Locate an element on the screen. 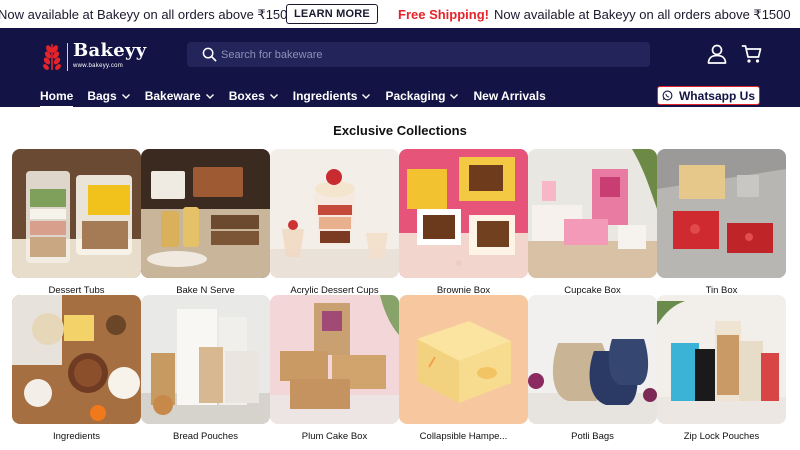 This screenshot has height=450, width=800. dessert-tubs-image is located at coordinates (76, 213).